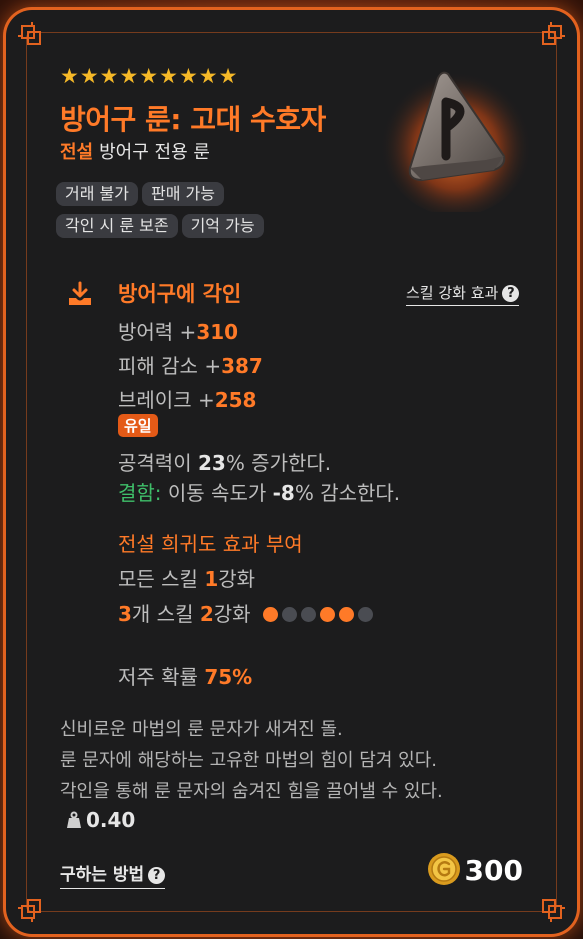 This screenshot has width=583, height=939. Describe the element at coordinates (138, 425) in the screenshot. I see `unique-badge: 유일` at that location.